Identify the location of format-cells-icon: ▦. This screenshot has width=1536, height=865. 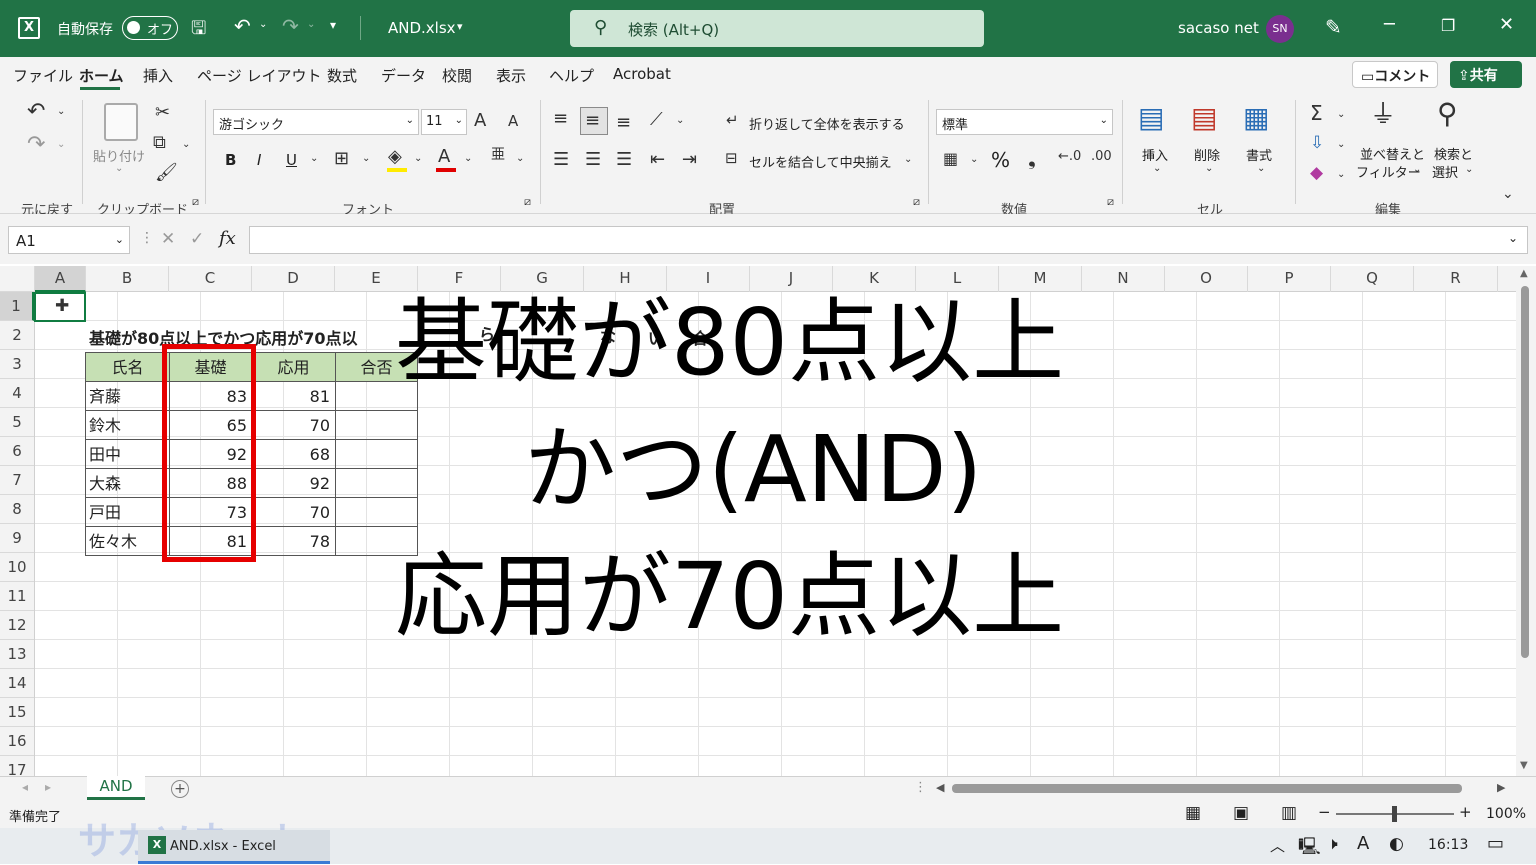
(1256, 118).